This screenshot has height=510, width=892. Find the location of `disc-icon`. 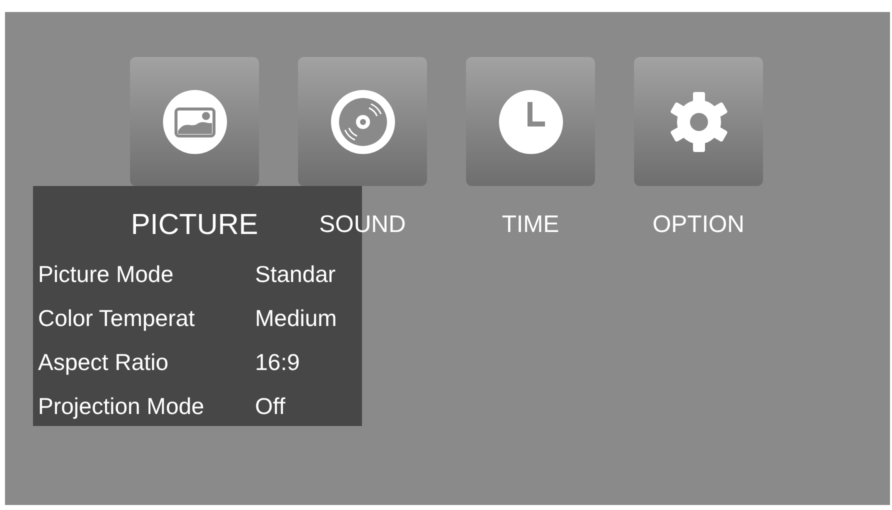

disc-icon is located at coordinates (362, 122).